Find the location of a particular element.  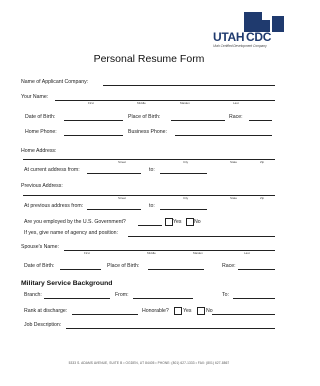

business-phone-label: Business Phone: is located at coordinates (147, 132).